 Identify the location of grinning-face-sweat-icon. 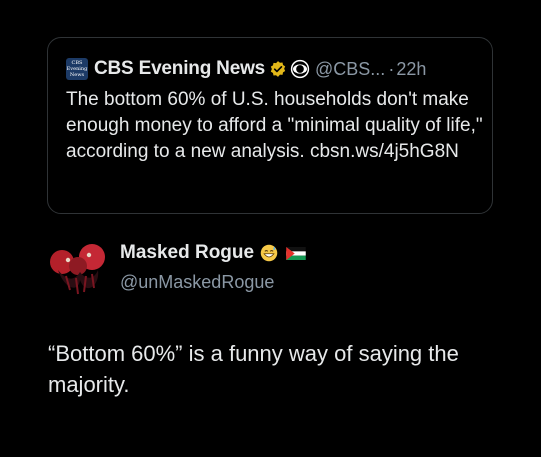
(269, 253).